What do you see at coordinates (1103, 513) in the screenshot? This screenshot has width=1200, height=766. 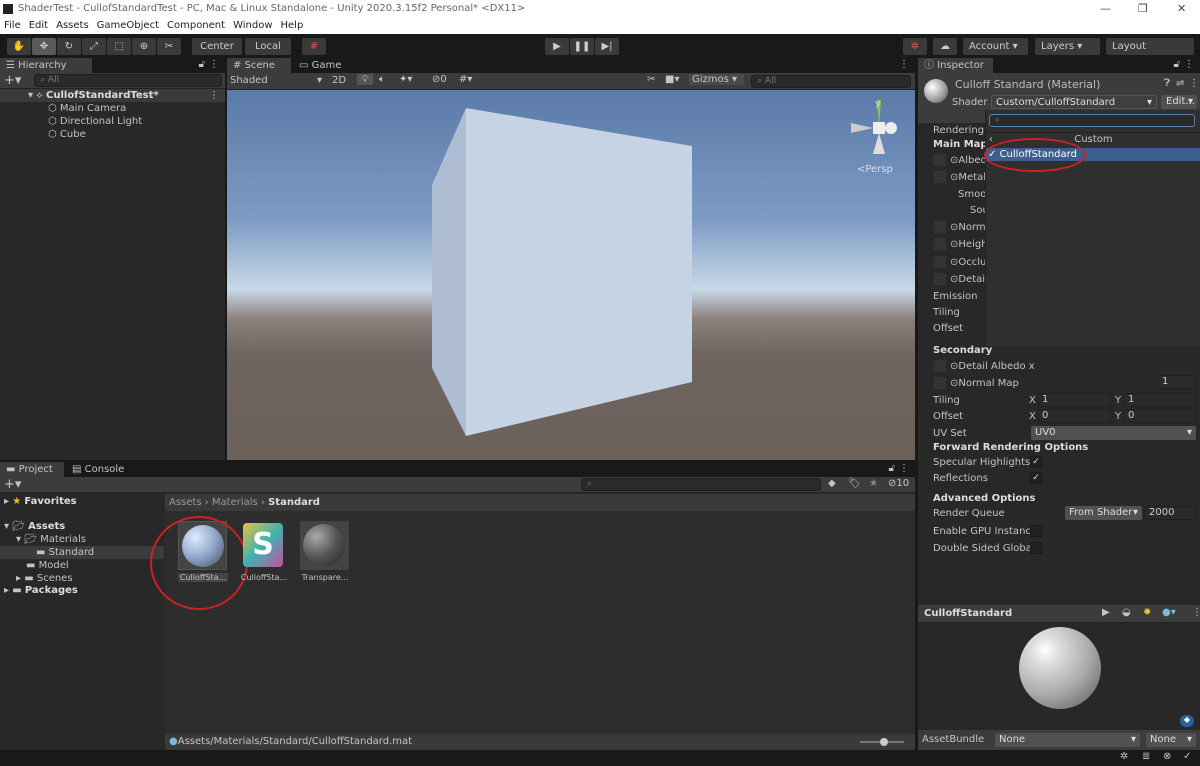 I see `render-queue-dropdown: From Shader` at bounding box center [1103, 513].